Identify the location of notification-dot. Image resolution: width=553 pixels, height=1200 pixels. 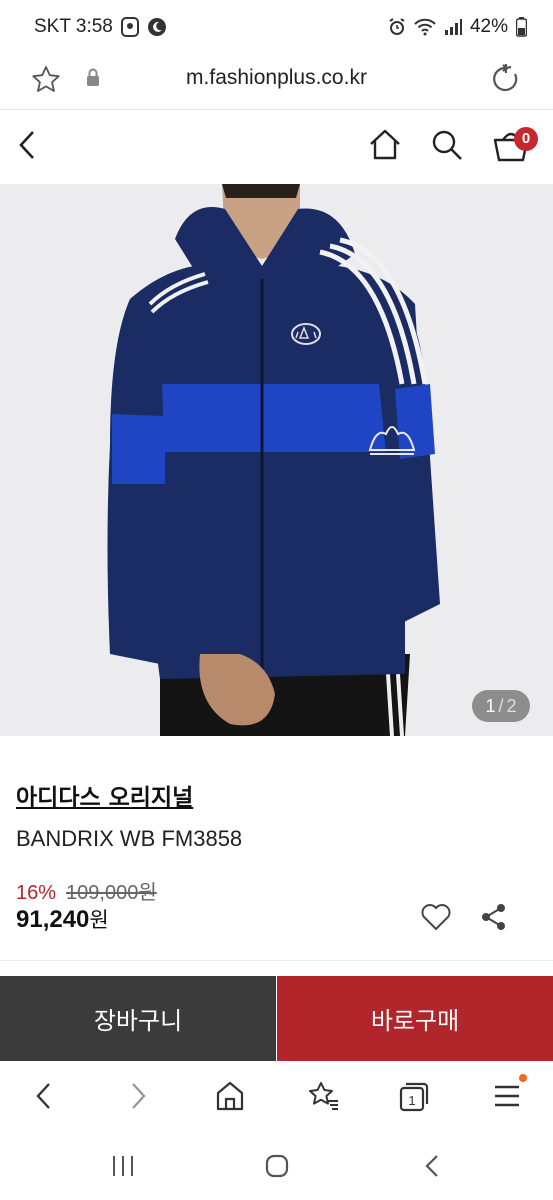
(523, 1078).